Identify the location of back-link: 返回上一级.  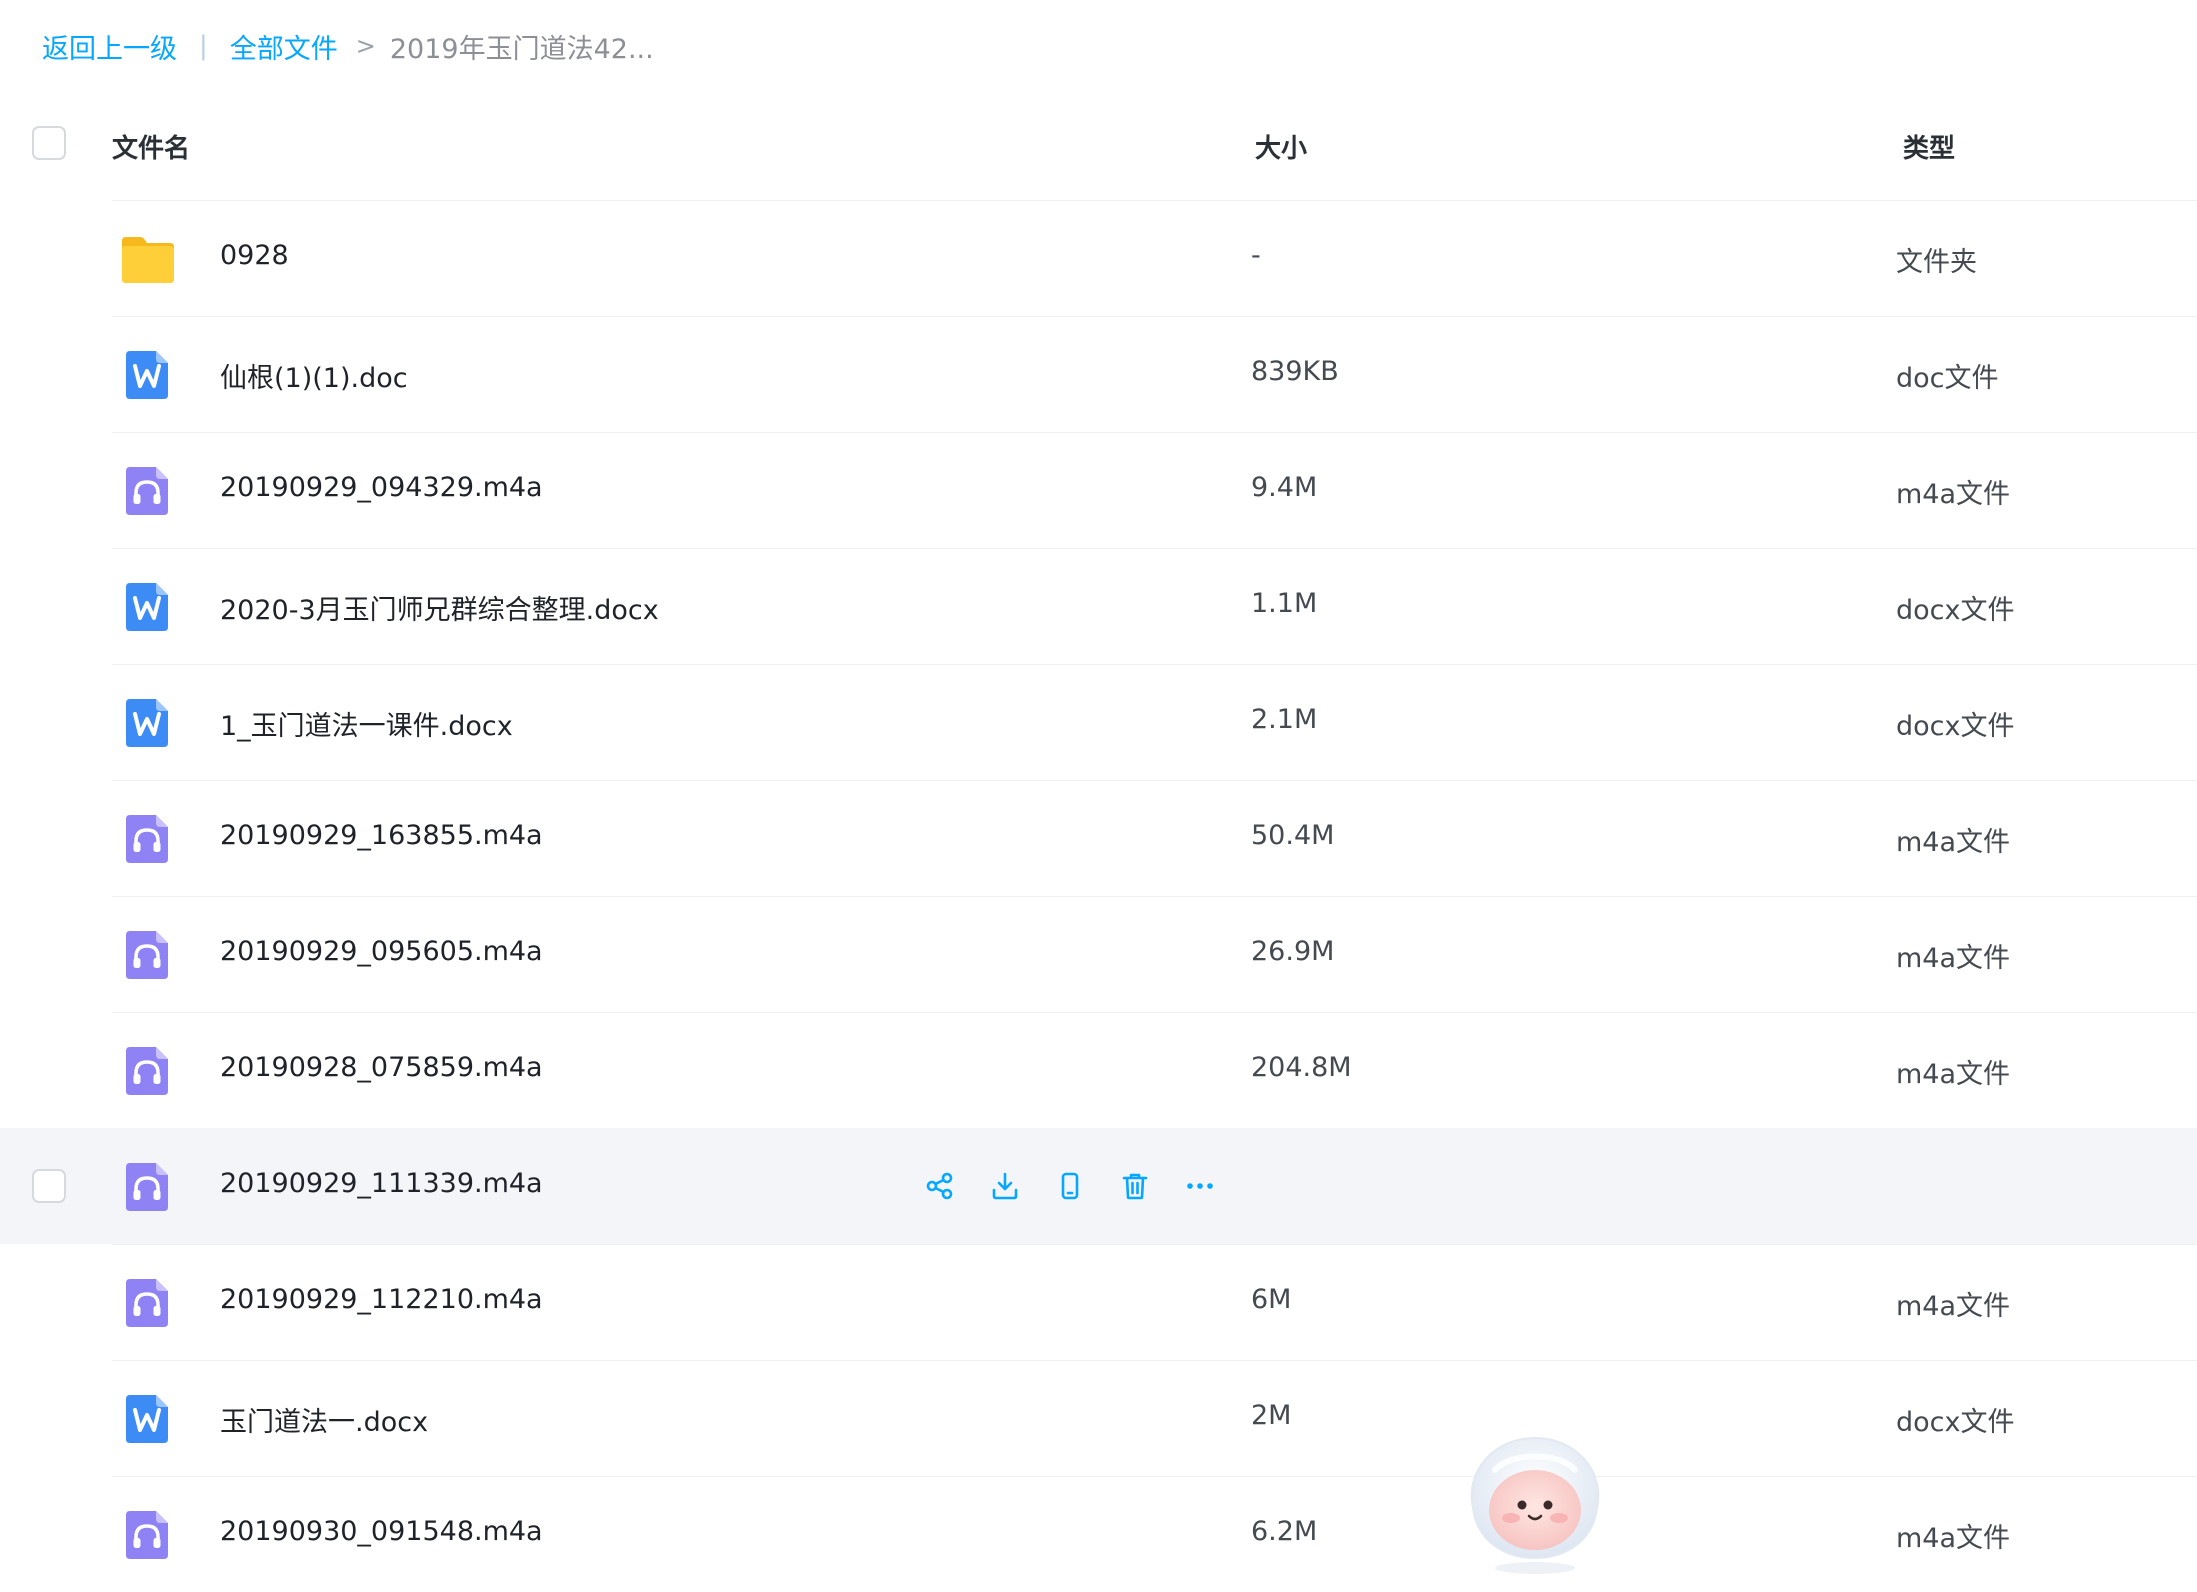
(109, 46).